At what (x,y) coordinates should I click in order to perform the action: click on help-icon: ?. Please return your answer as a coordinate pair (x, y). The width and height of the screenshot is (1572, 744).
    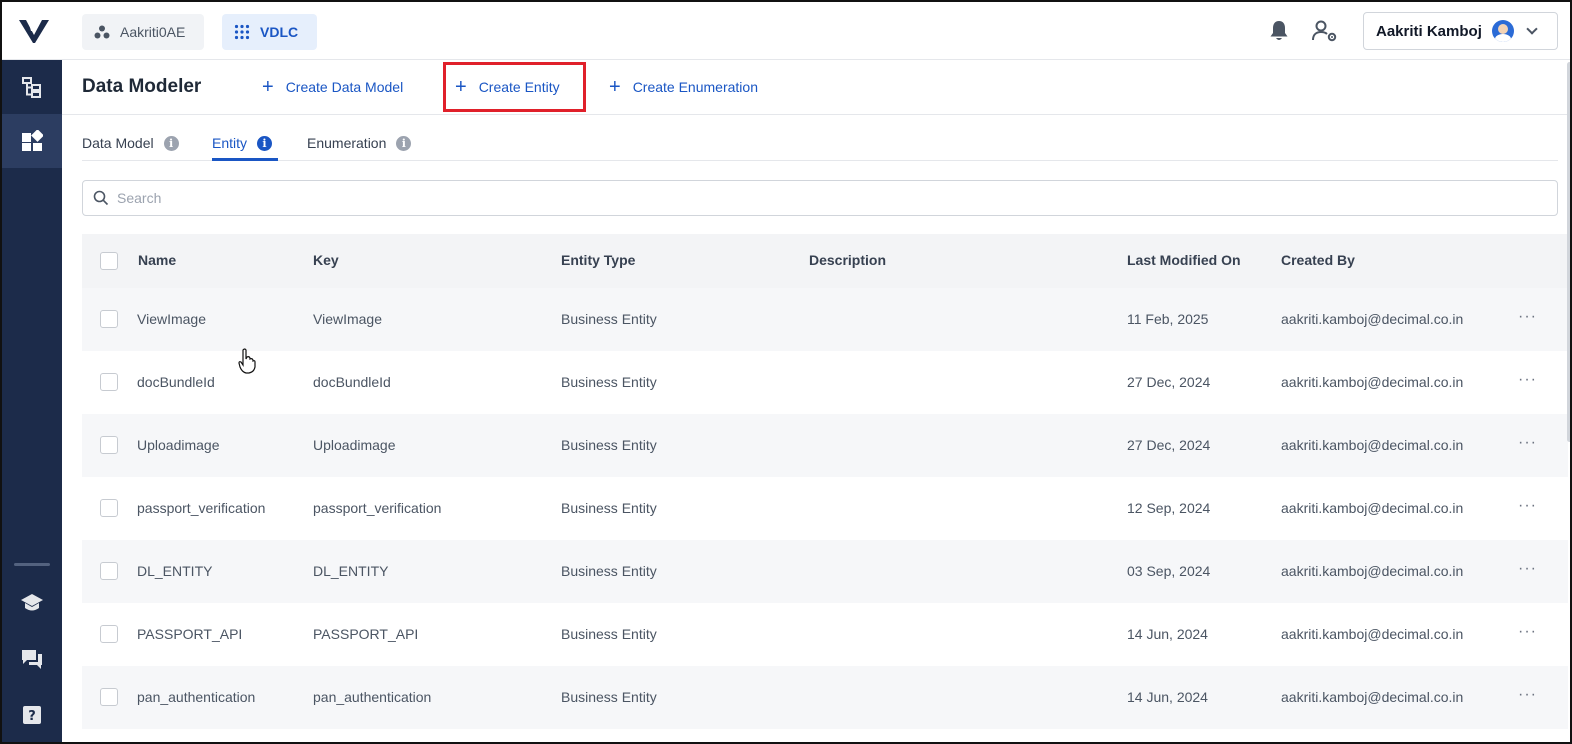
    Looking at the image, I should click on (32, 715).